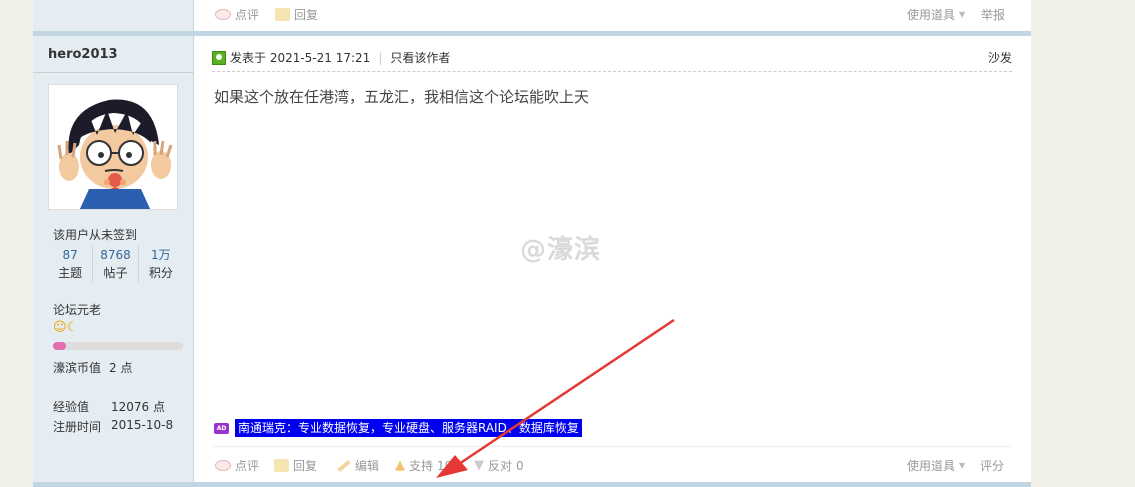  Describe the element at coordinates (408, 428) in the screenshot. I see `ad-link: 南通瑞克：专业数据恢复，专业硬盘、服务器RAID、数据库恢复` at that location.